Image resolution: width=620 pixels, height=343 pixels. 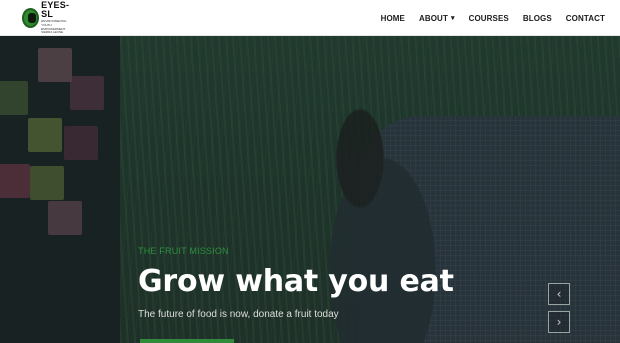 What do you see at coordinates (31, 18) in the screenshot?
I see `logo-emblem-icon` at bounding box center [31, 18].